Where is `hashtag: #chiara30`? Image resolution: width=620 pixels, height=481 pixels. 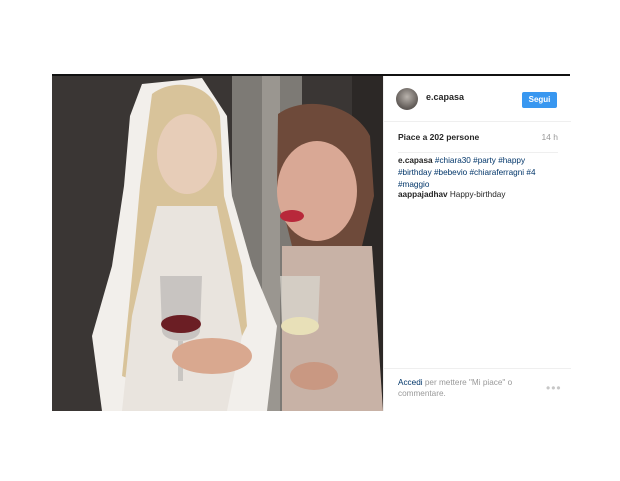 hashtag: #chiara30 is located at coordinates (453, 160).